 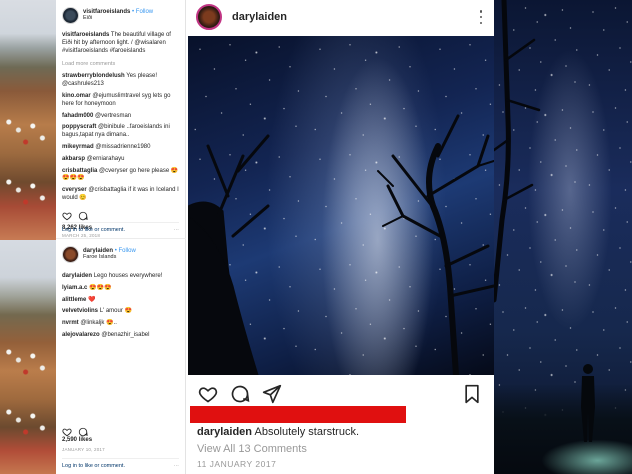 What do you see at coordinates (81, 235) in the screenshot?
I see `post-date: MARCH 25, 2018` at bounding box center [81, 235].